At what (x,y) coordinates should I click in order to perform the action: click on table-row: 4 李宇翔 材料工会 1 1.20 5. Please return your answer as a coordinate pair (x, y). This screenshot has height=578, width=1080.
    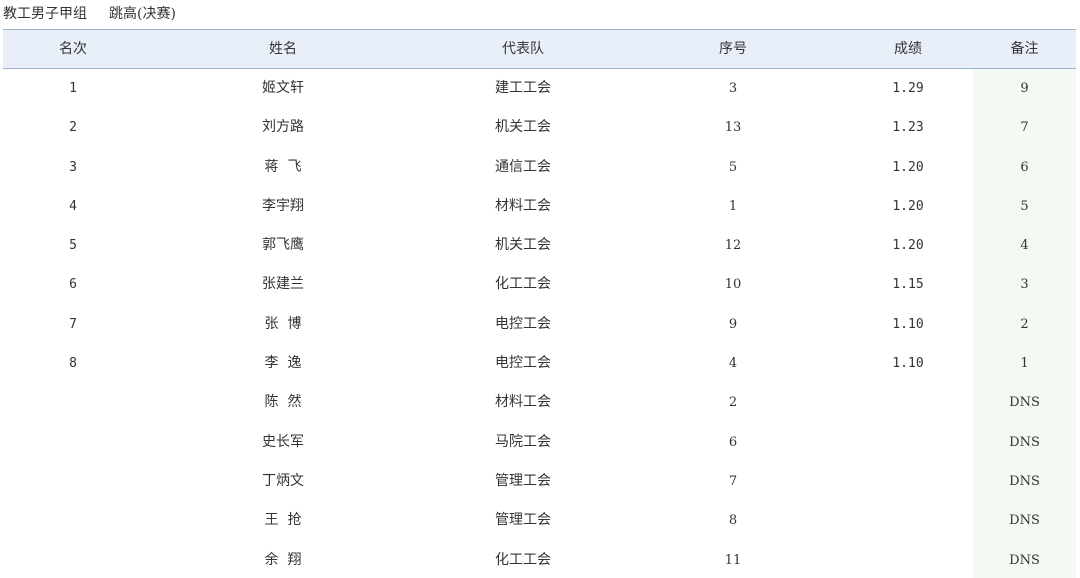
    Looking at the image, I should click on (539, 206).